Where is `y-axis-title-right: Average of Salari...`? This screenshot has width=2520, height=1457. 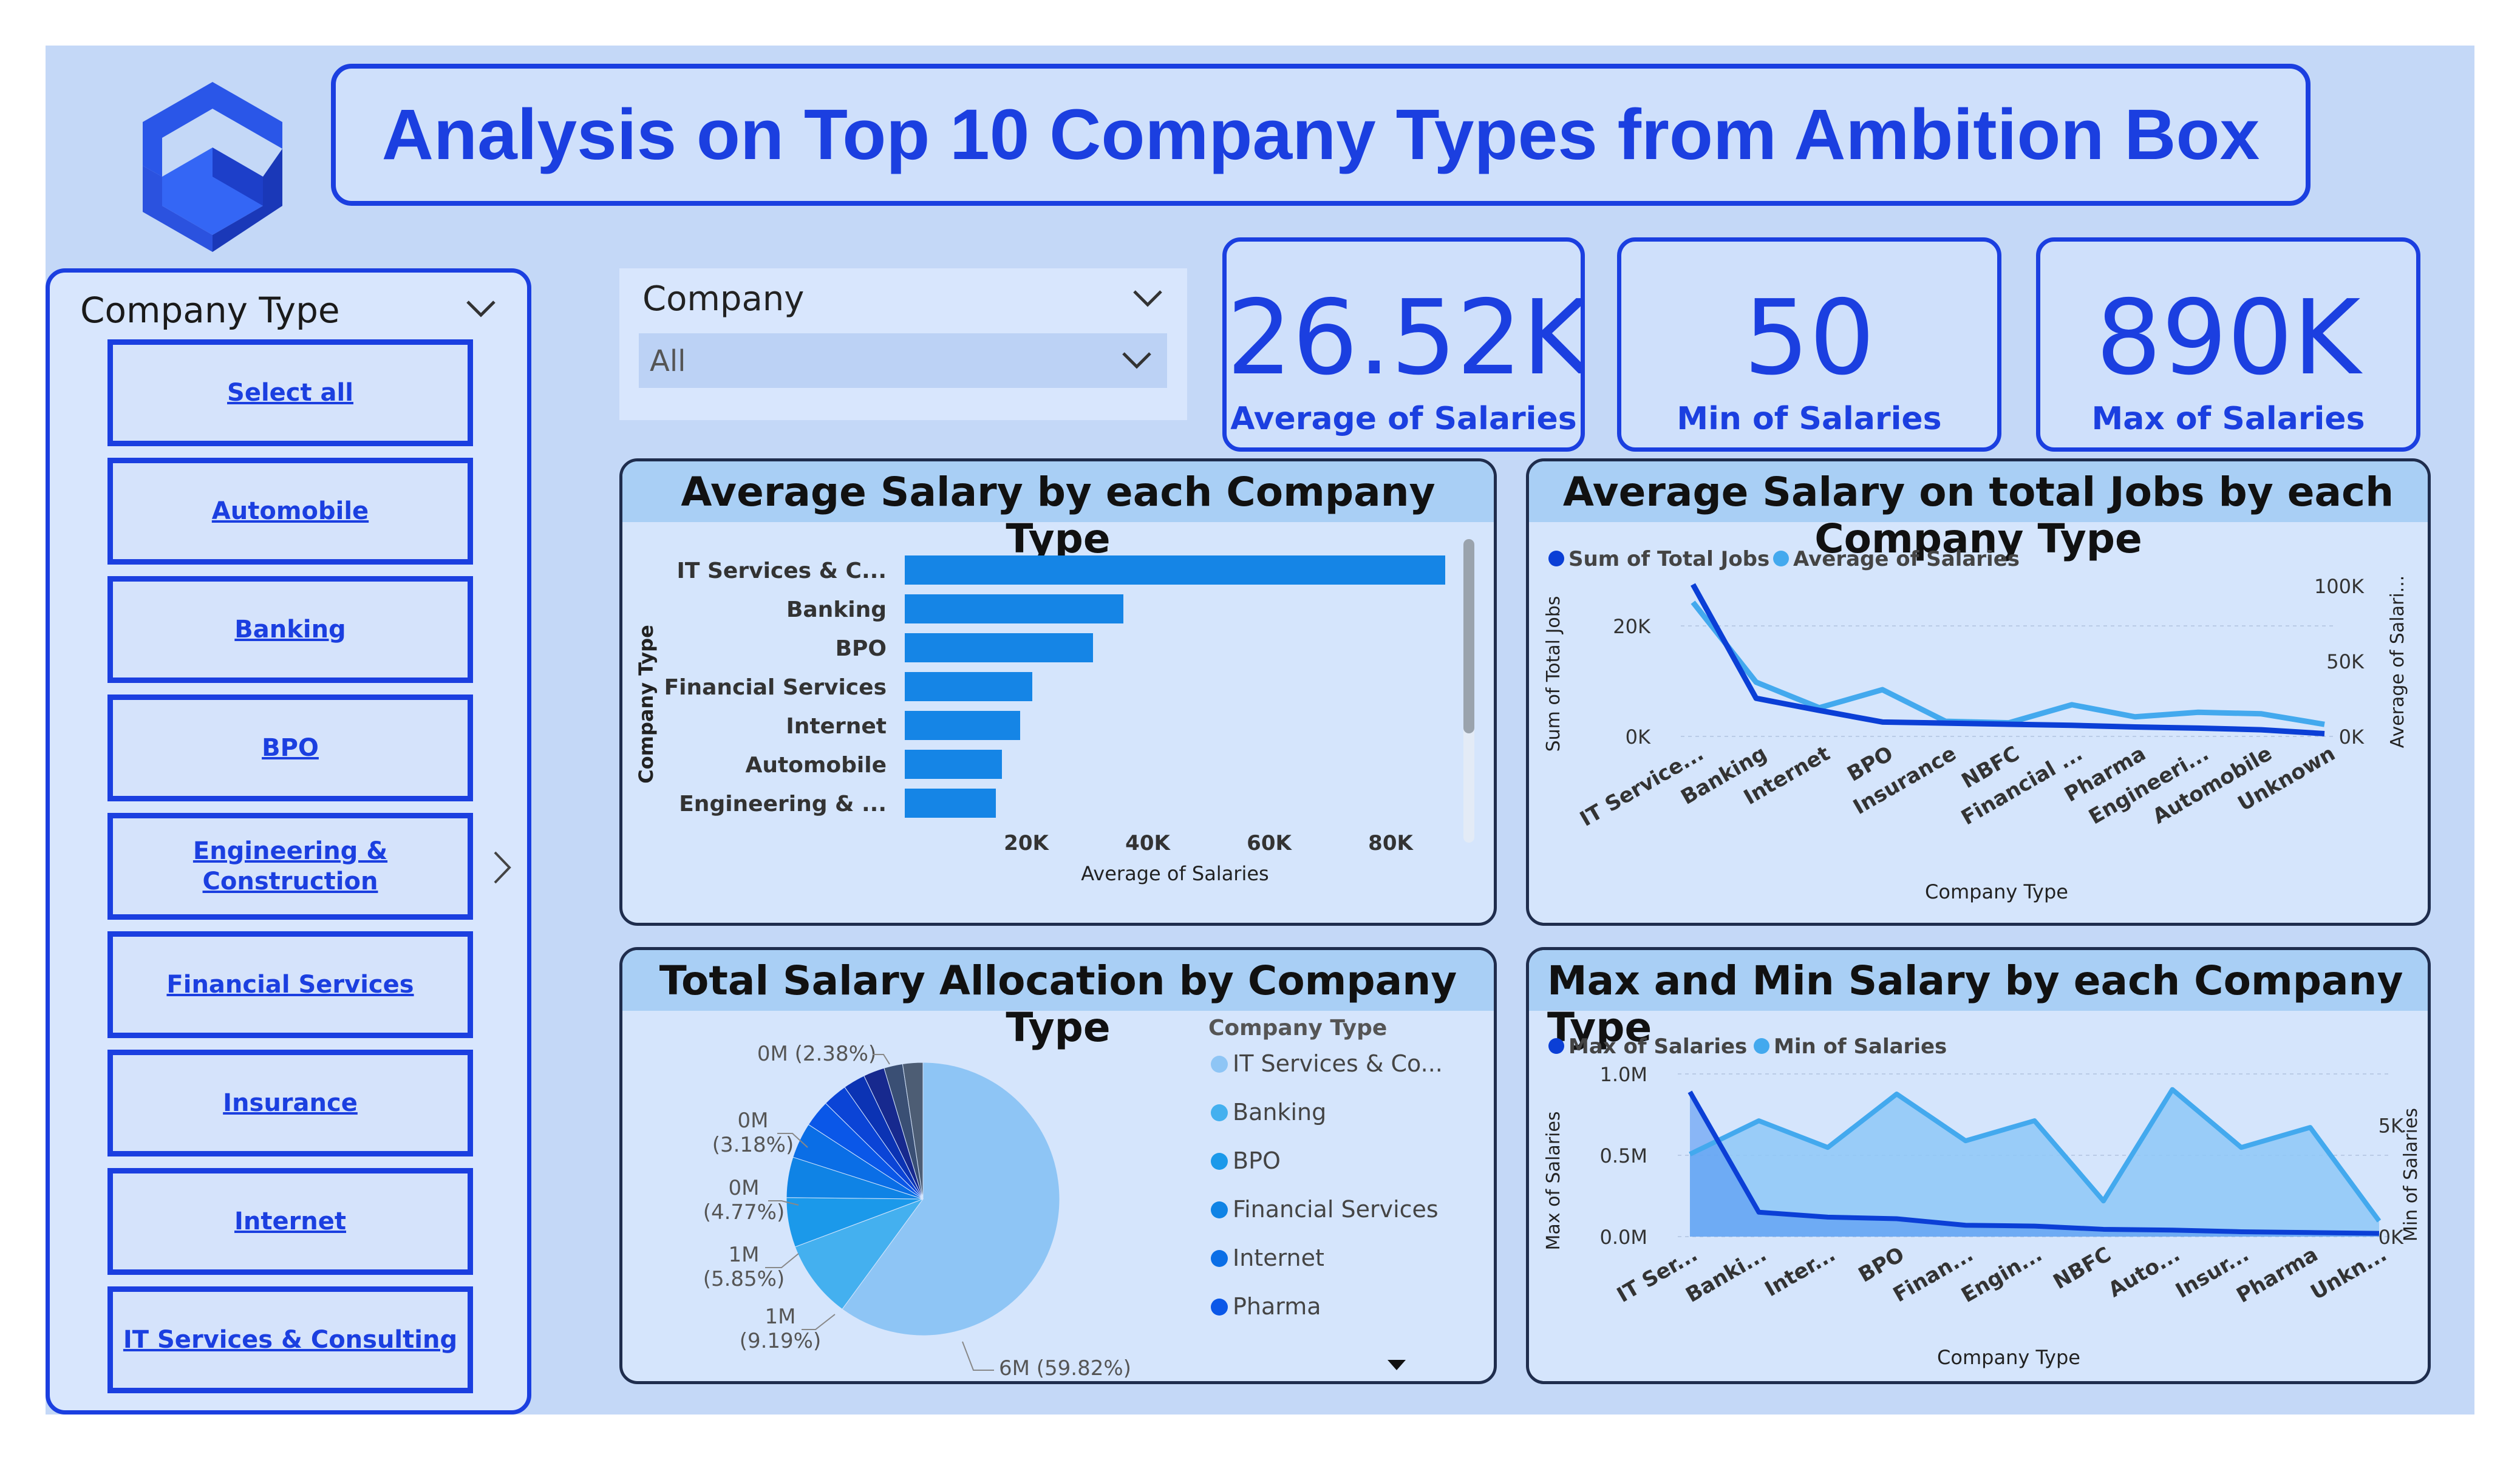 y-axis-title-right: Average of Salari... is located at coordinates (2397, 662).